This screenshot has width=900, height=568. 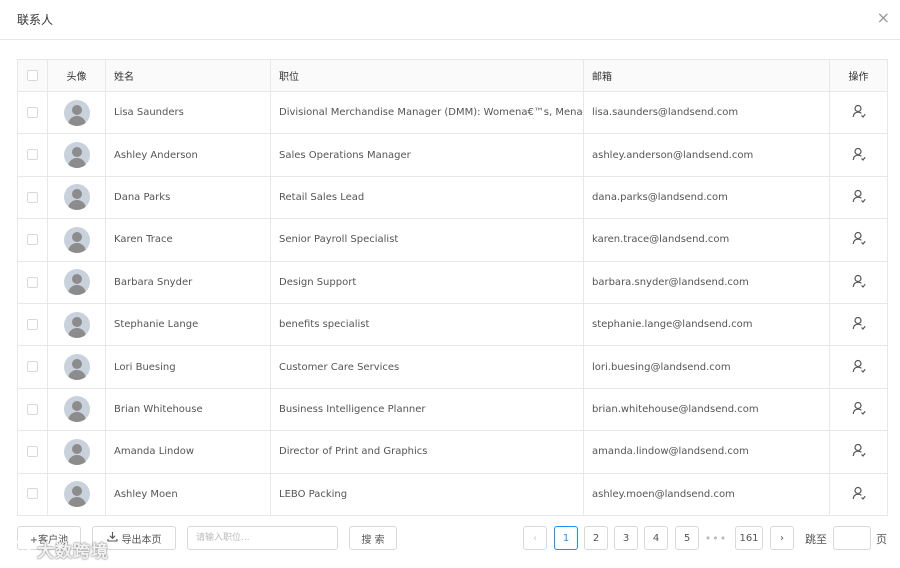 I want to click on search-button: 搜 索, so click(x=373, y=538).